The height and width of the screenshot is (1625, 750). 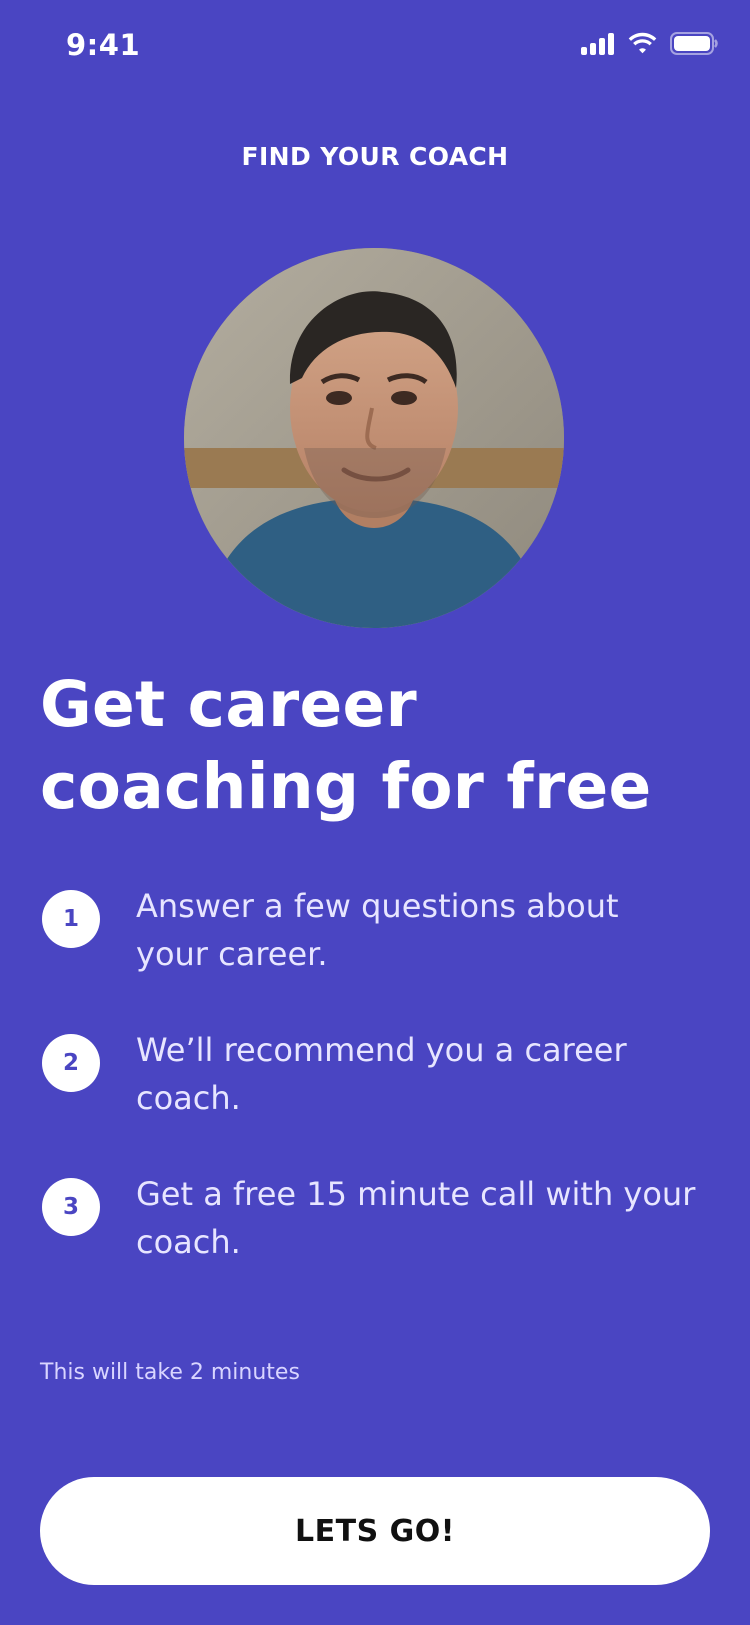 I want to click on coach-avatar-photo, so click(x=374, y=438).